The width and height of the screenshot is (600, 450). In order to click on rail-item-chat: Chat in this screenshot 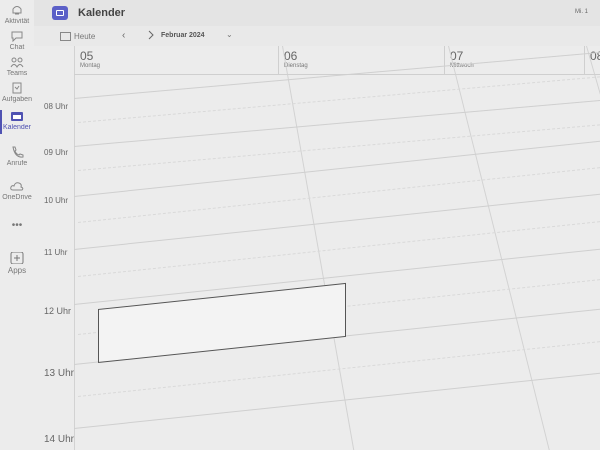, I will do `click(17, 40)`.